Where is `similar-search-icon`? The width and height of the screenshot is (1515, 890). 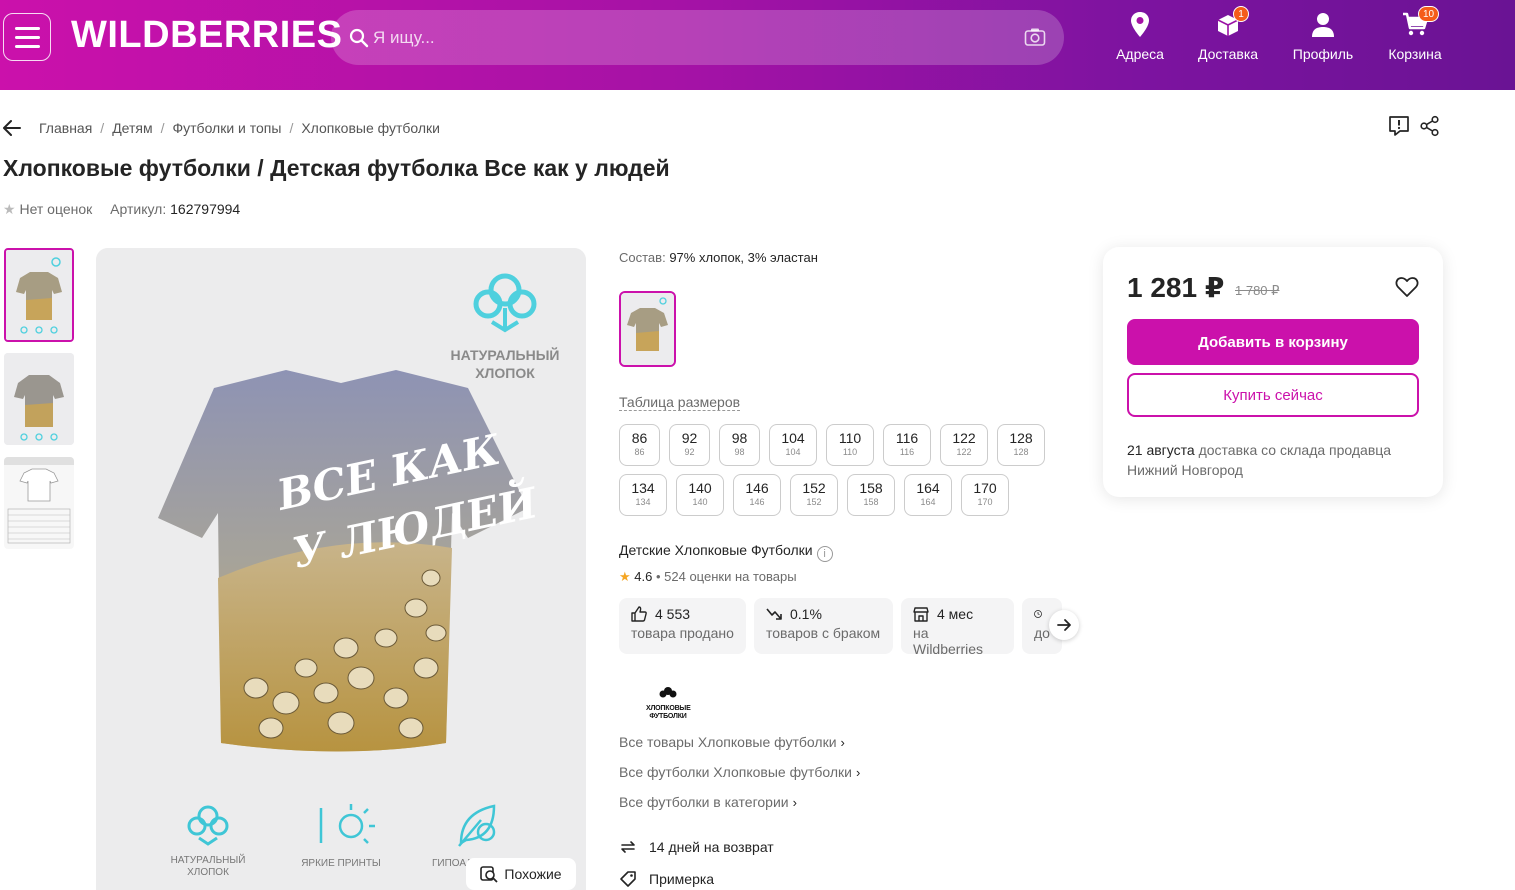 similar-search-icon is located at coordinates (489, 874).